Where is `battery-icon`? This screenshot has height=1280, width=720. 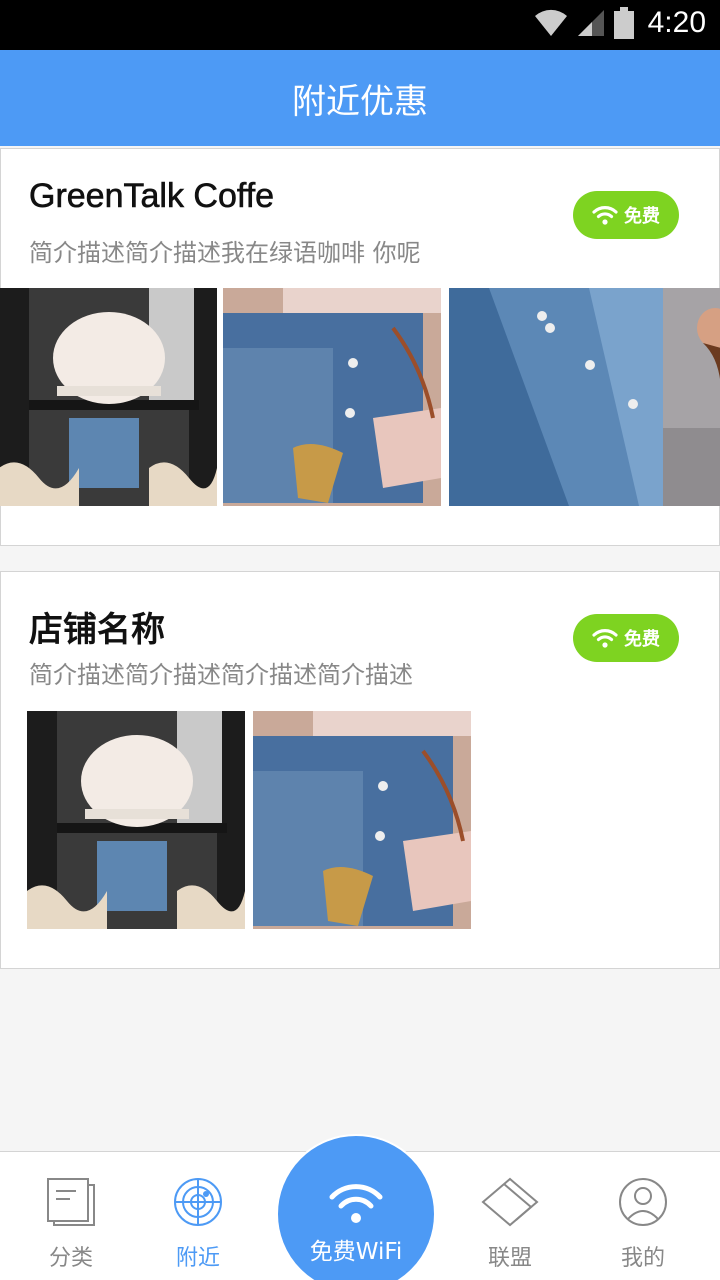 battery-icon is located at coordinates (623, 23).